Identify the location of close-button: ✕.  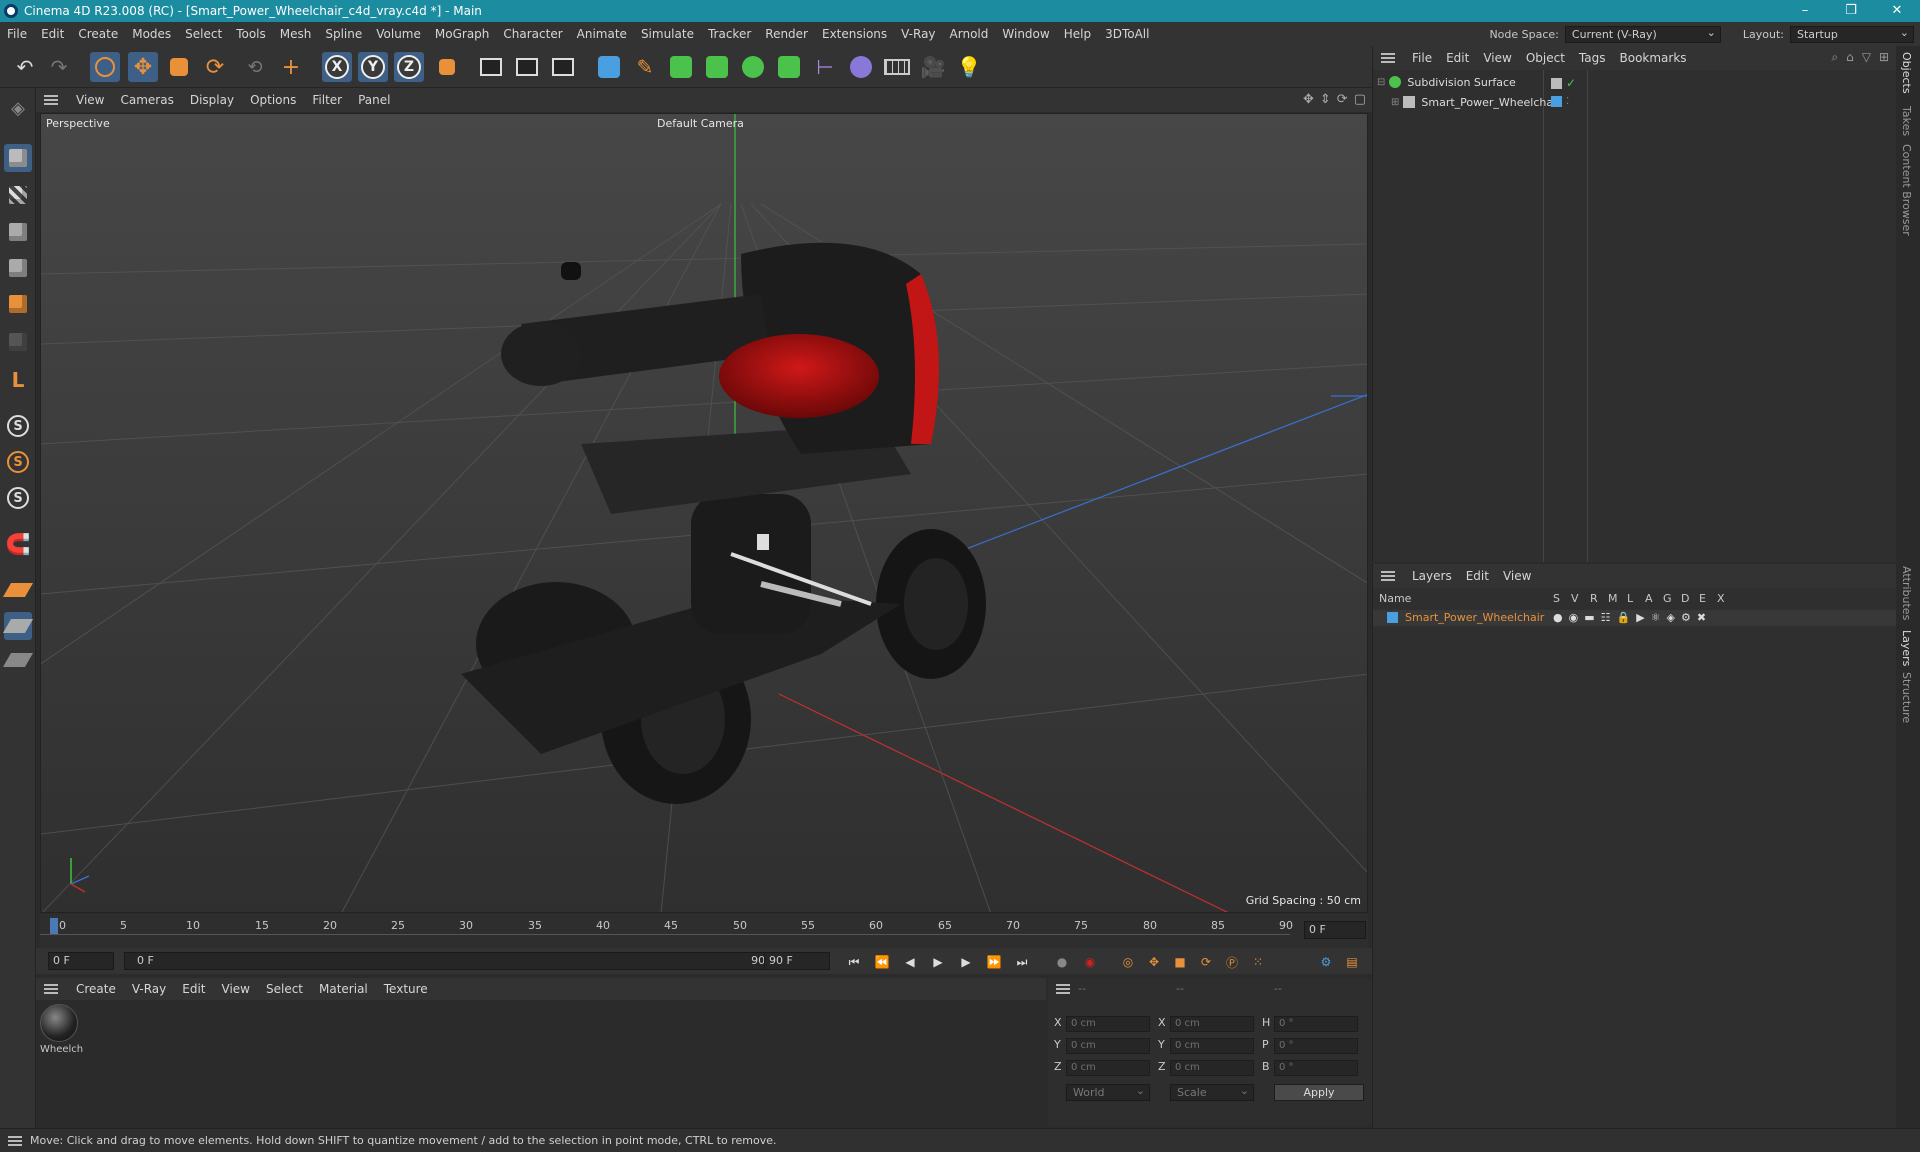
(1897, 11).